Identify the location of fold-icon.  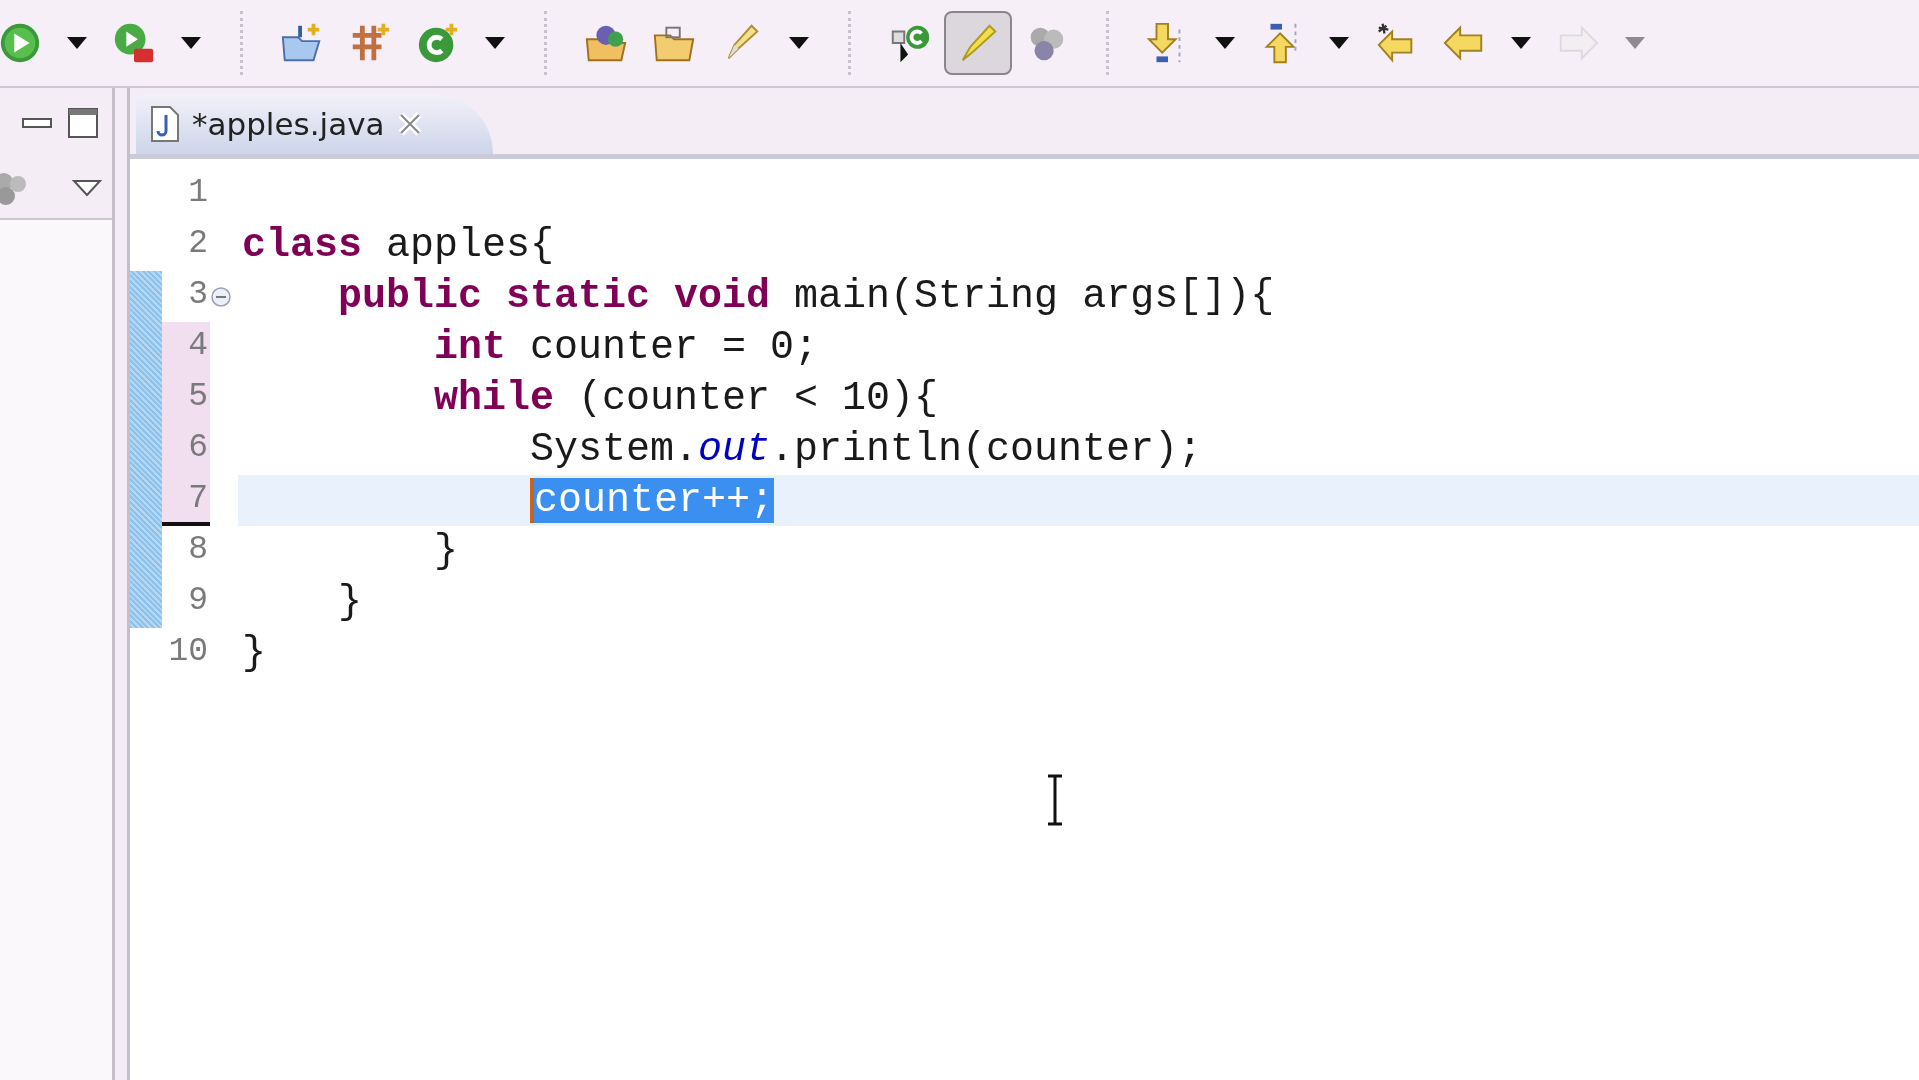
(221, 296).